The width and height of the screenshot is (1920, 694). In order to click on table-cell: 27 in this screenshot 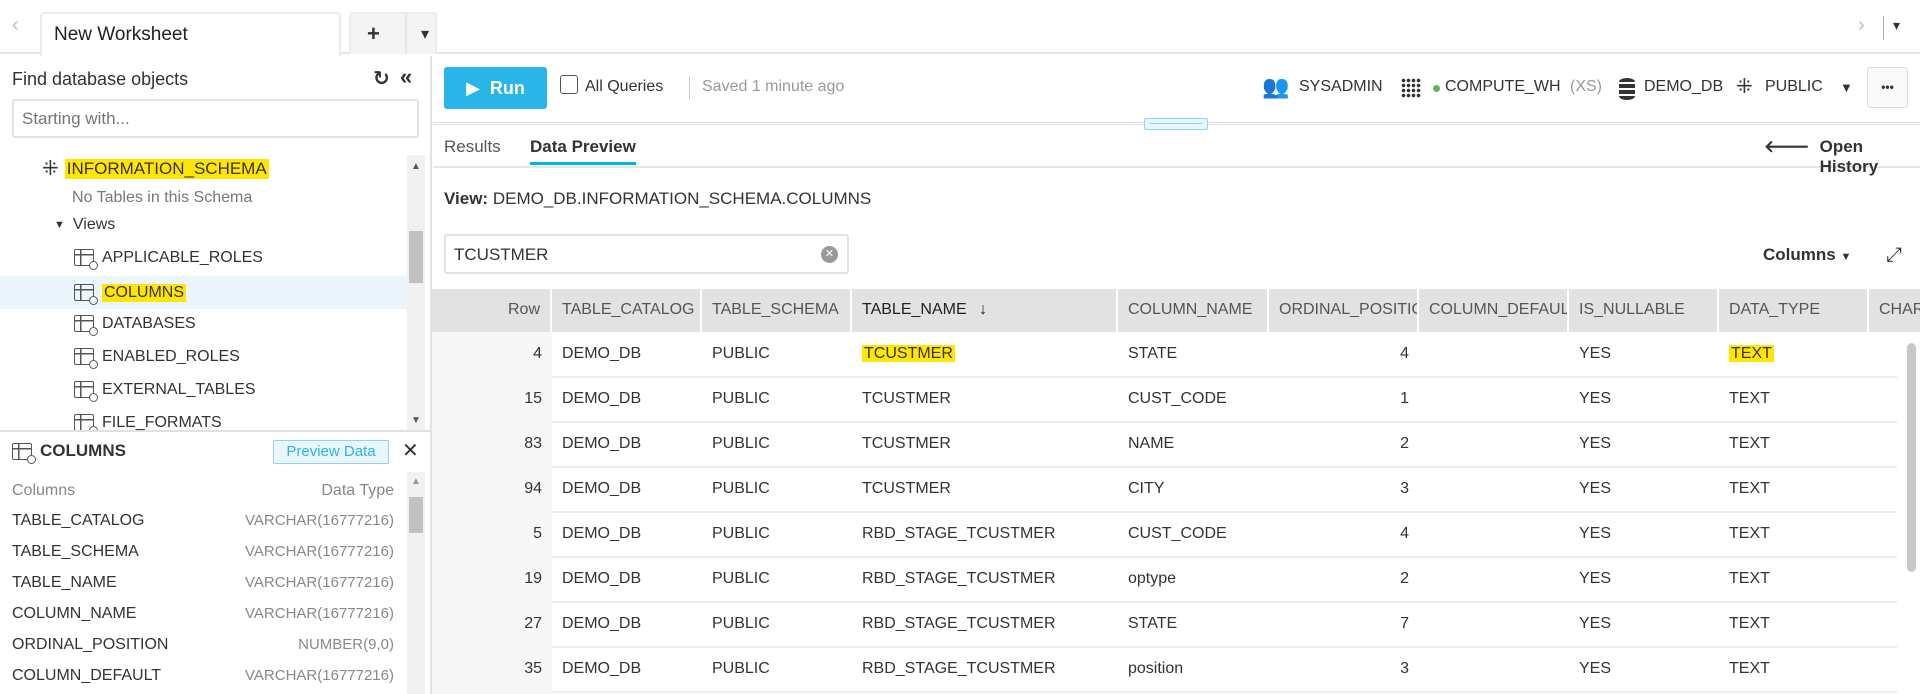, I will do `click(492, 624)`.